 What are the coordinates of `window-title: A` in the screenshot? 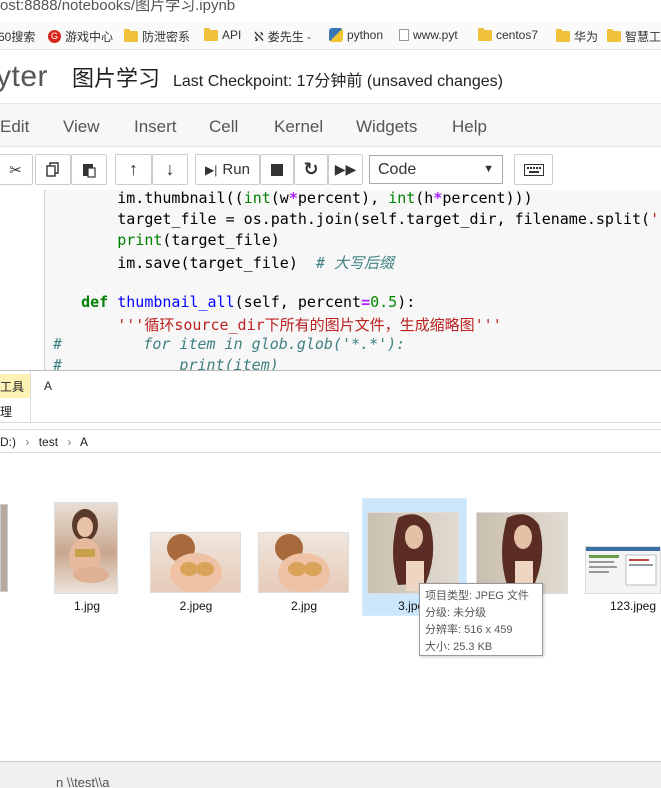 It's located at (48, 386).